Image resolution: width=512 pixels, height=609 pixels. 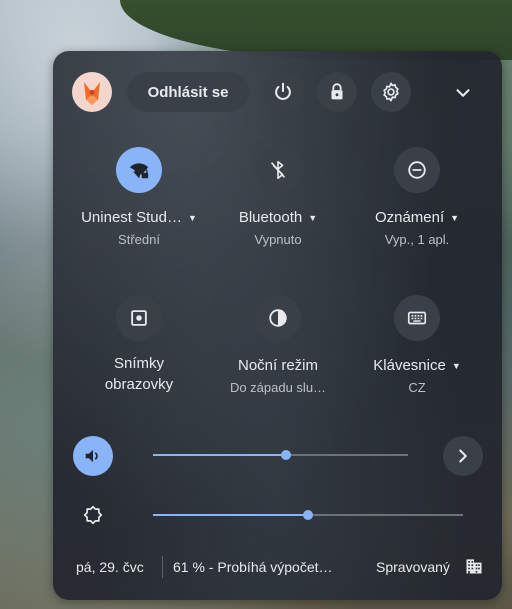 I want to click on brightness-icon, so click(x=93, y=515).